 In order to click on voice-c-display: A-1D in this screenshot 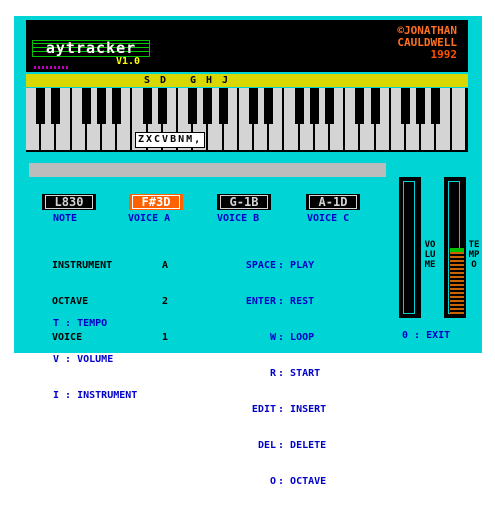, I will do `click(333, 202)`.